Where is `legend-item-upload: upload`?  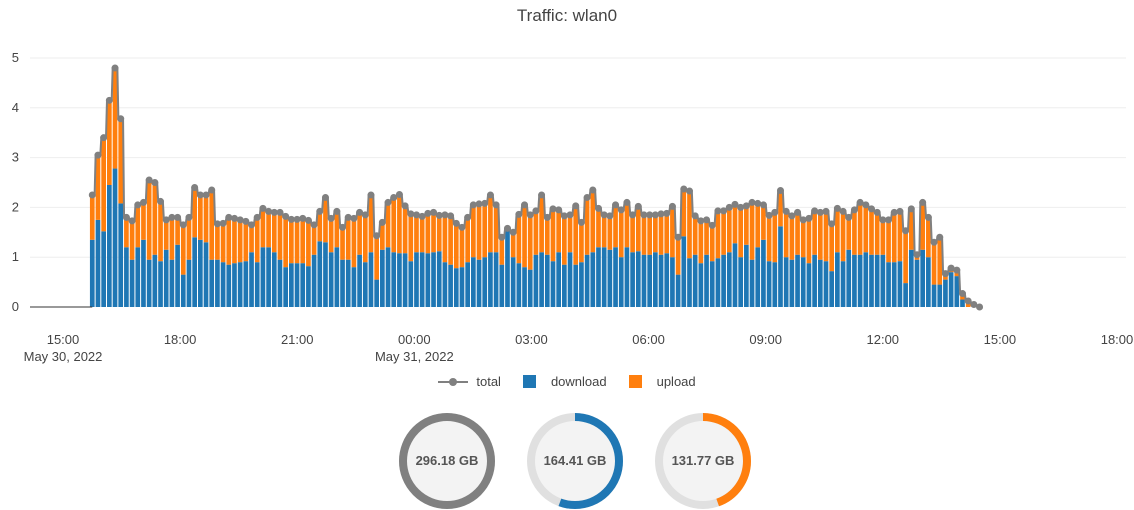 legend-item-upload: upload is located at coordinates (662, 381).